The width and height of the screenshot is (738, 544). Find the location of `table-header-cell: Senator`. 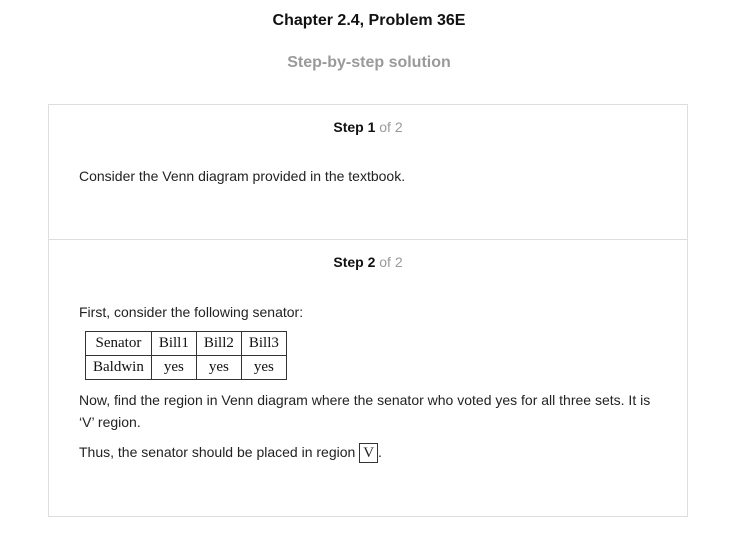

table-header-cell: Senator is located at coordinates (118, 343).